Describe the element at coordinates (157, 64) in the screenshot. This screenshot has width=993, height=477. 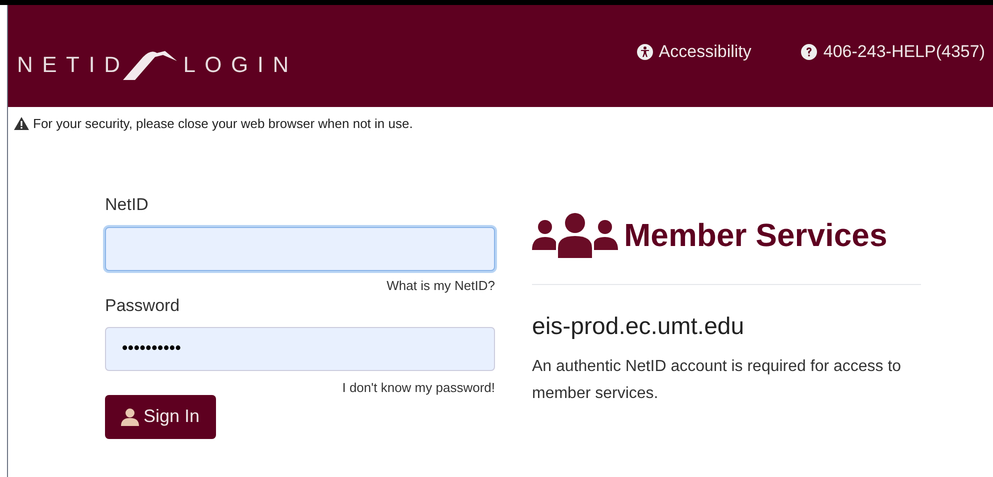
I see `logo: NETID LOGIN` at that location.